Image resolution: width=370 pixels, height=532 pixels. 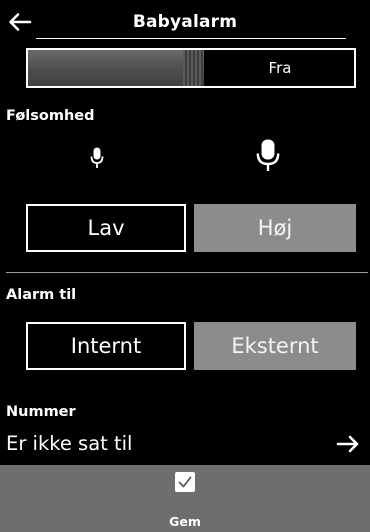 What do you see at coordinates (116, 68) in the screenshot?
I see `toggle-knob` at bounding box center [116, 68].